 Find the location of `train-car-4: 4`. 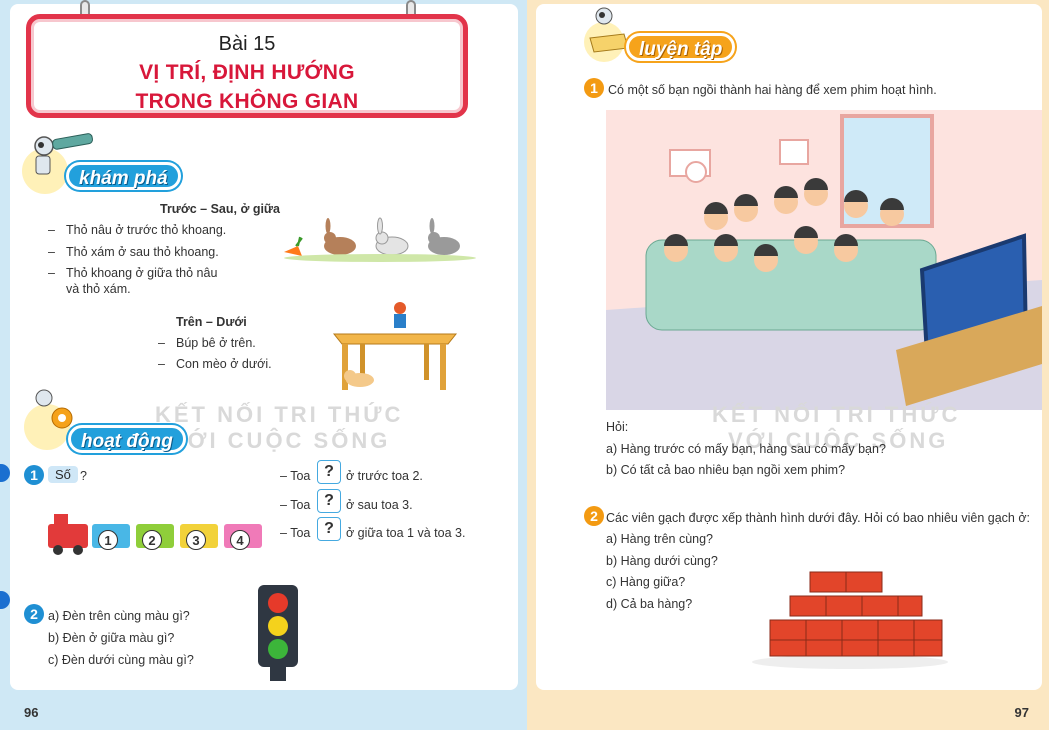

train-car-4: 4 is located at coordinates (240, 540).